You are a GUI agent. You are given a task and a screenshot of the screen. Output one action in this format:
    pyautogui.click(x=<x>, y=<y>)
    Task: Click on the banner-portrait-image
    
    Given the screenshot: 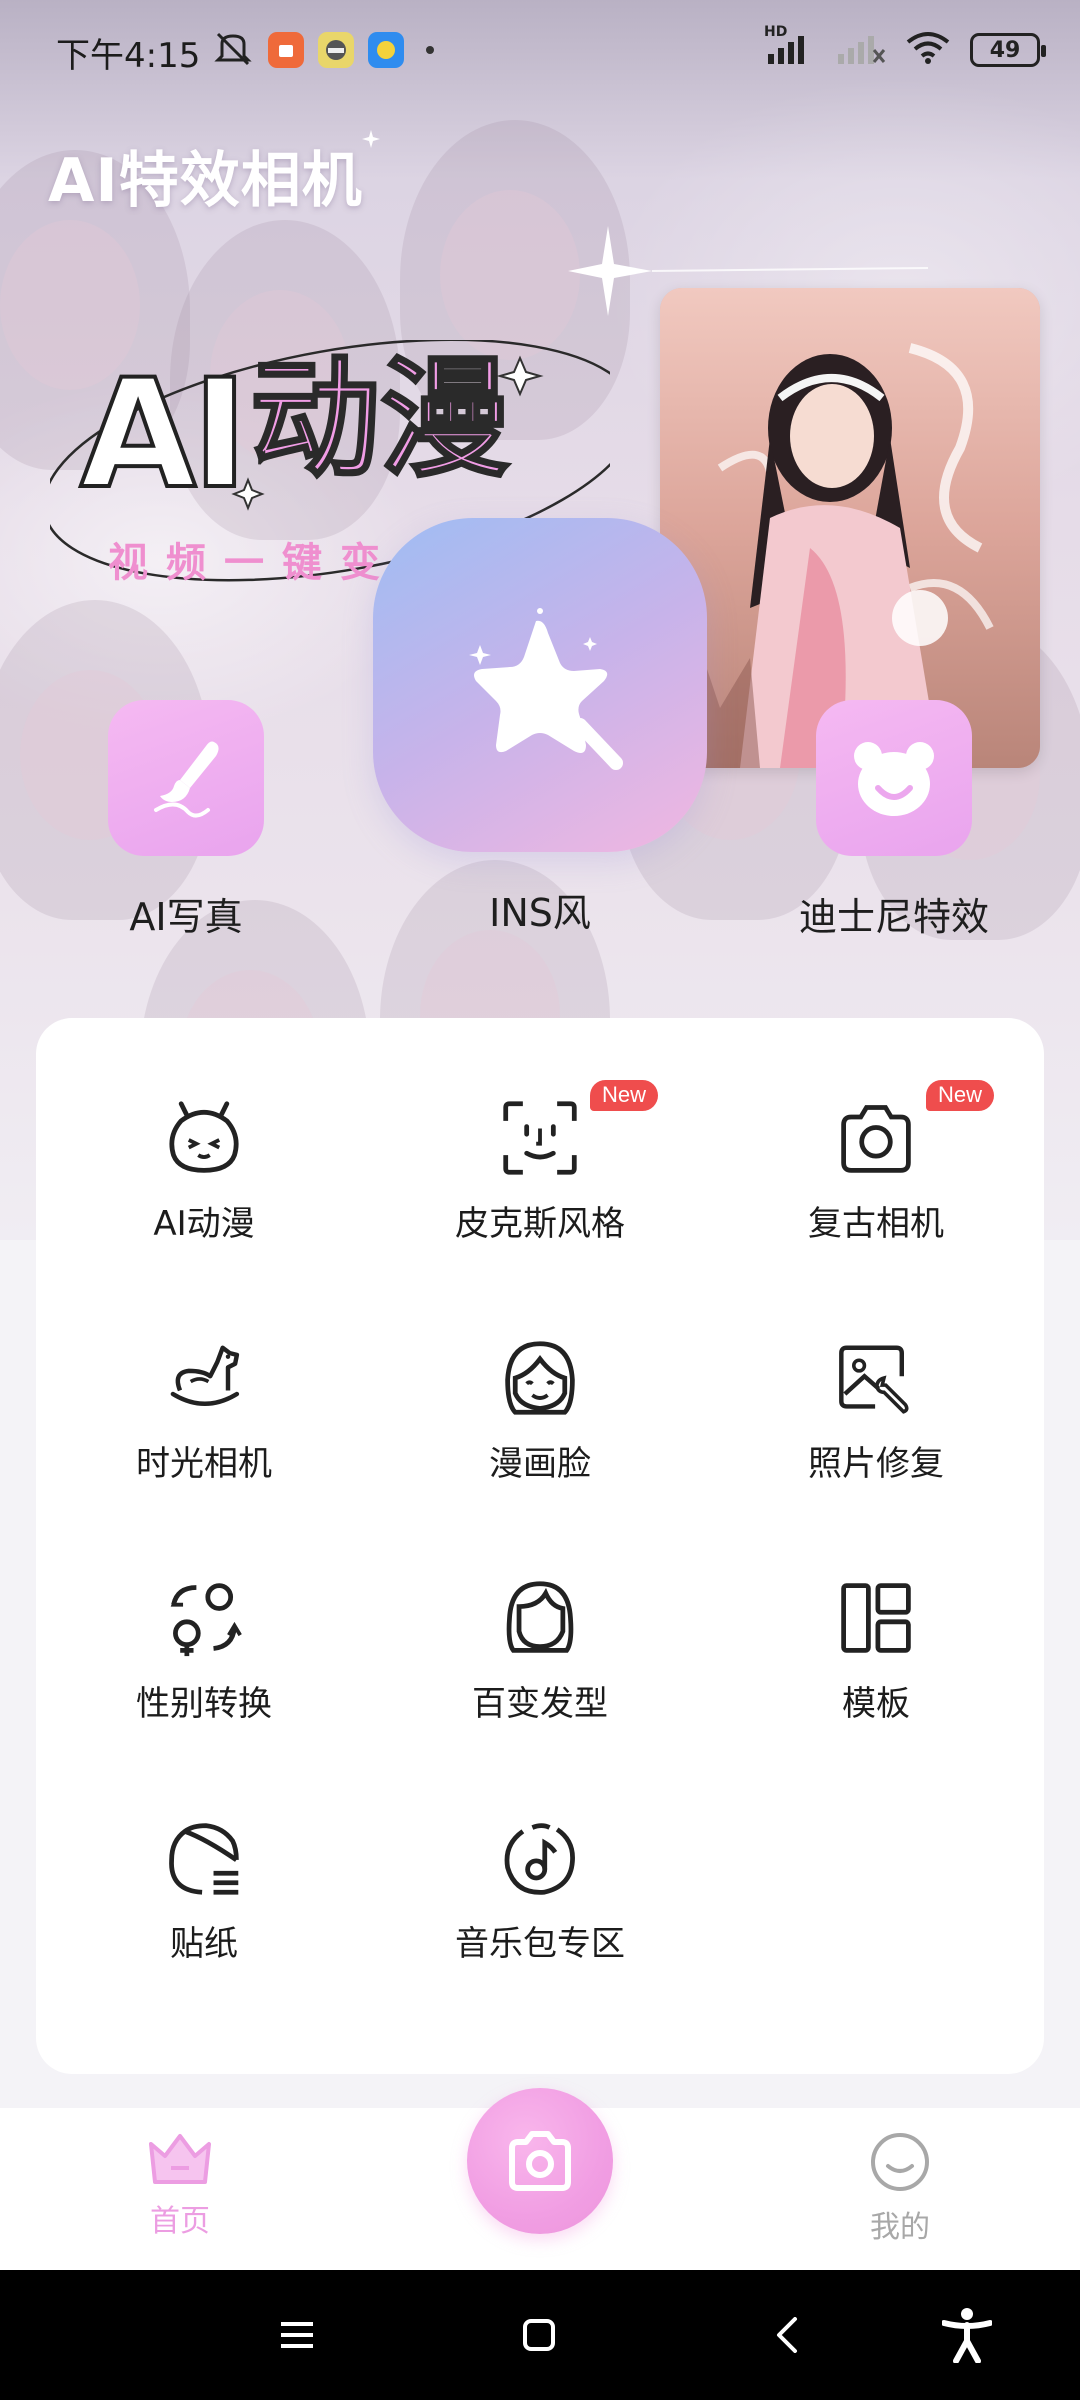 What is the action you would take?
    pyautogui.click(x=850, y=528)
    